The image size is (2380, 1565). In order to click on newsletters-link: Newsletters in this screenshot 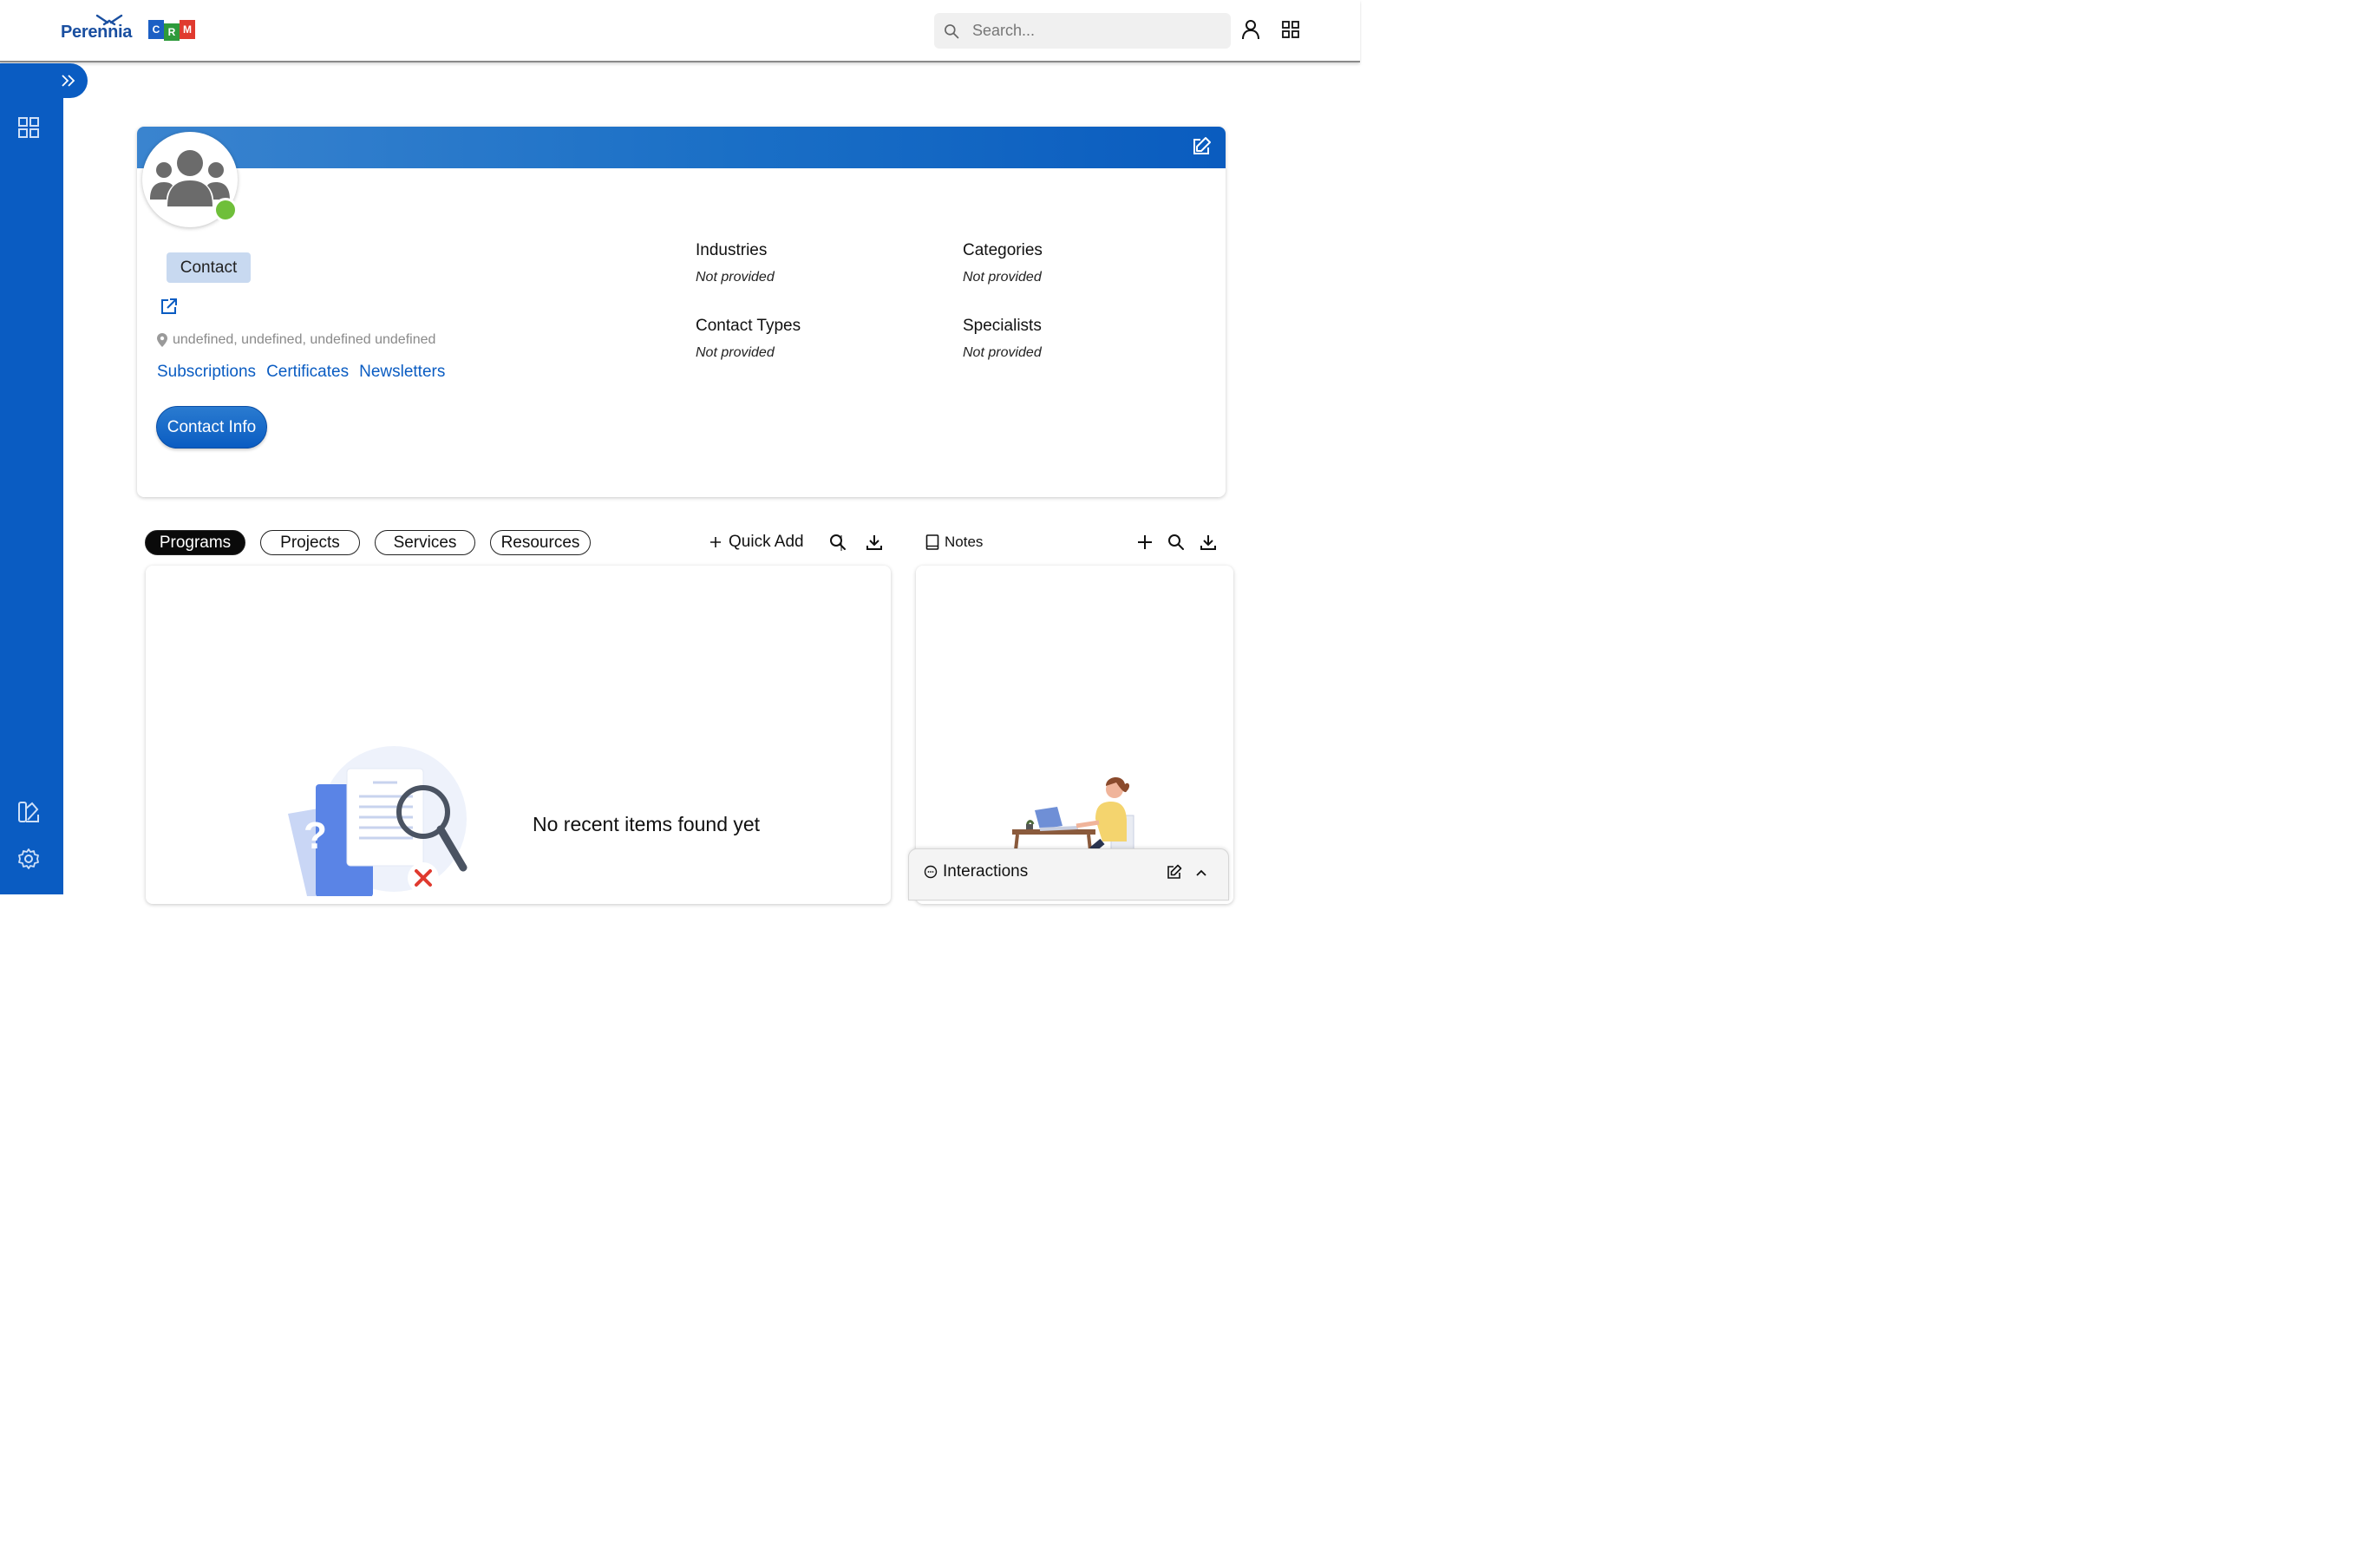, I will do `click(402, 373)`.